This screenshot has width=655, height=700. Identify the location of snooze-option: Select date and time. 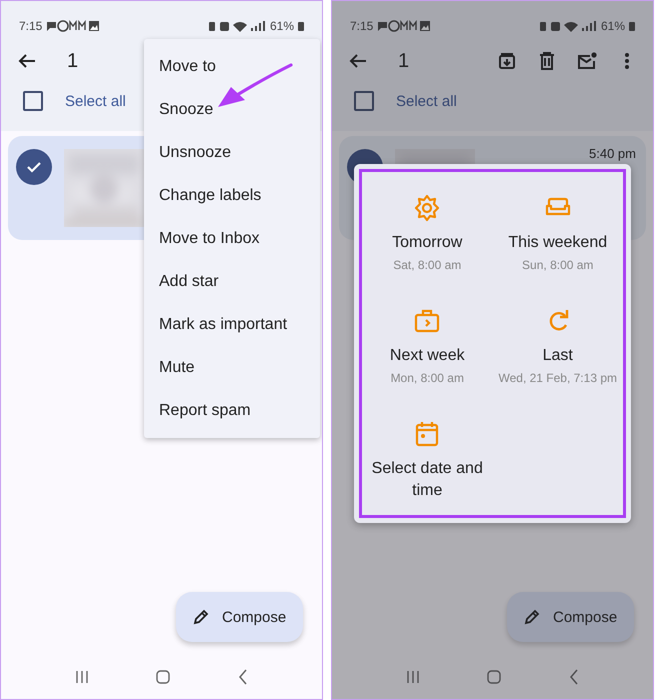
(427, 476).